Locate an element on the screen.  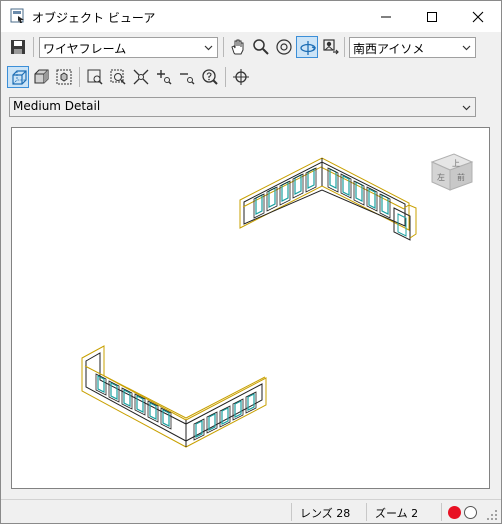
detail-level-dropdown: Medium Detail is located at coordinates (242, 107).